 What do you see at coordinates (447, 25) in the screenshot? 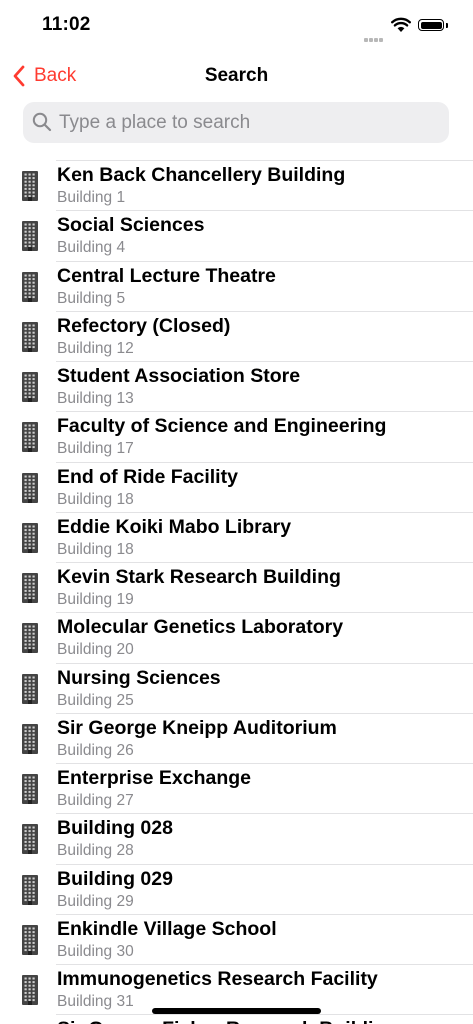
I see `battery-tip` at bounding box center [447, 25].